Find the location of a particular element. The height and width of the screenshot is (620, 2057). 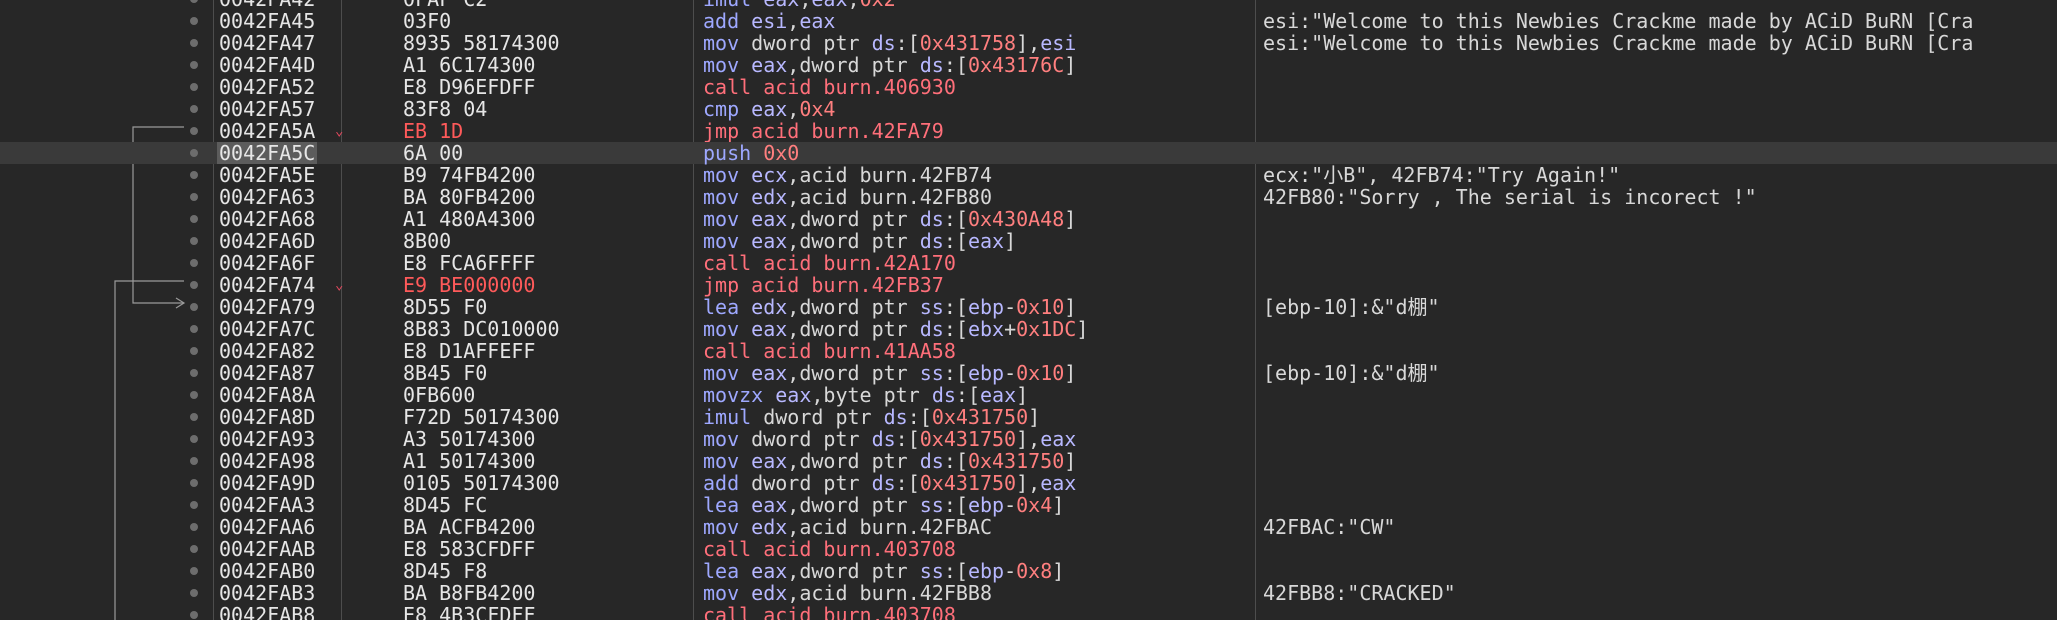

instruction-address: 0042FA98 is located at coordinates (267, 461).